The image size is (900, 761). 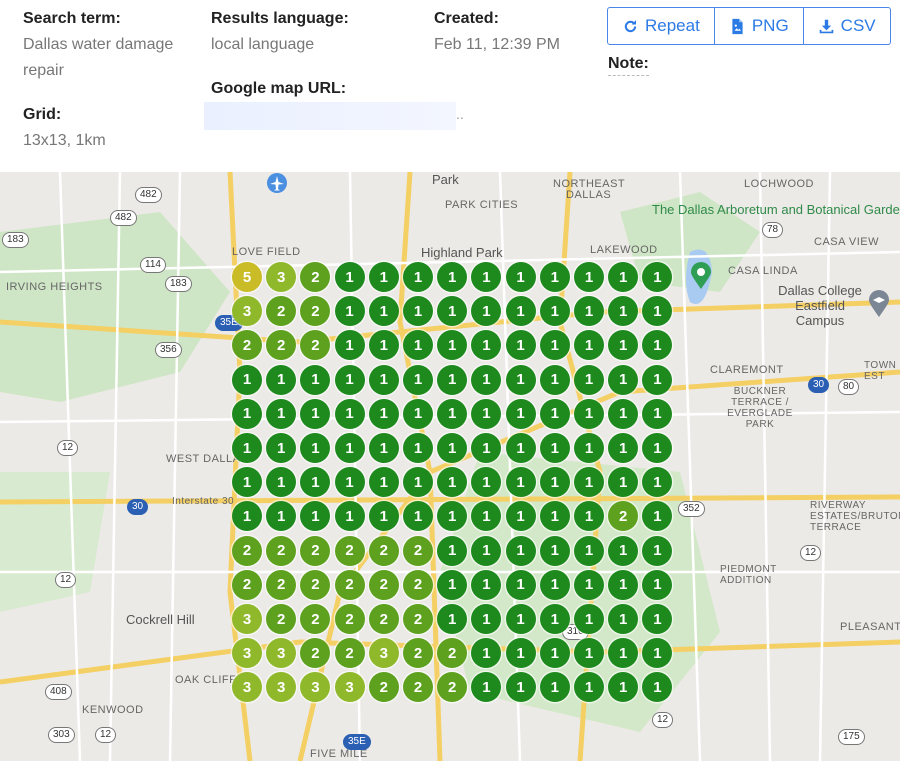 What do you see at coordinates (661, 26) in the screenshot?
I see `repeat-button: Repeat` at bounding box center [661, 26].